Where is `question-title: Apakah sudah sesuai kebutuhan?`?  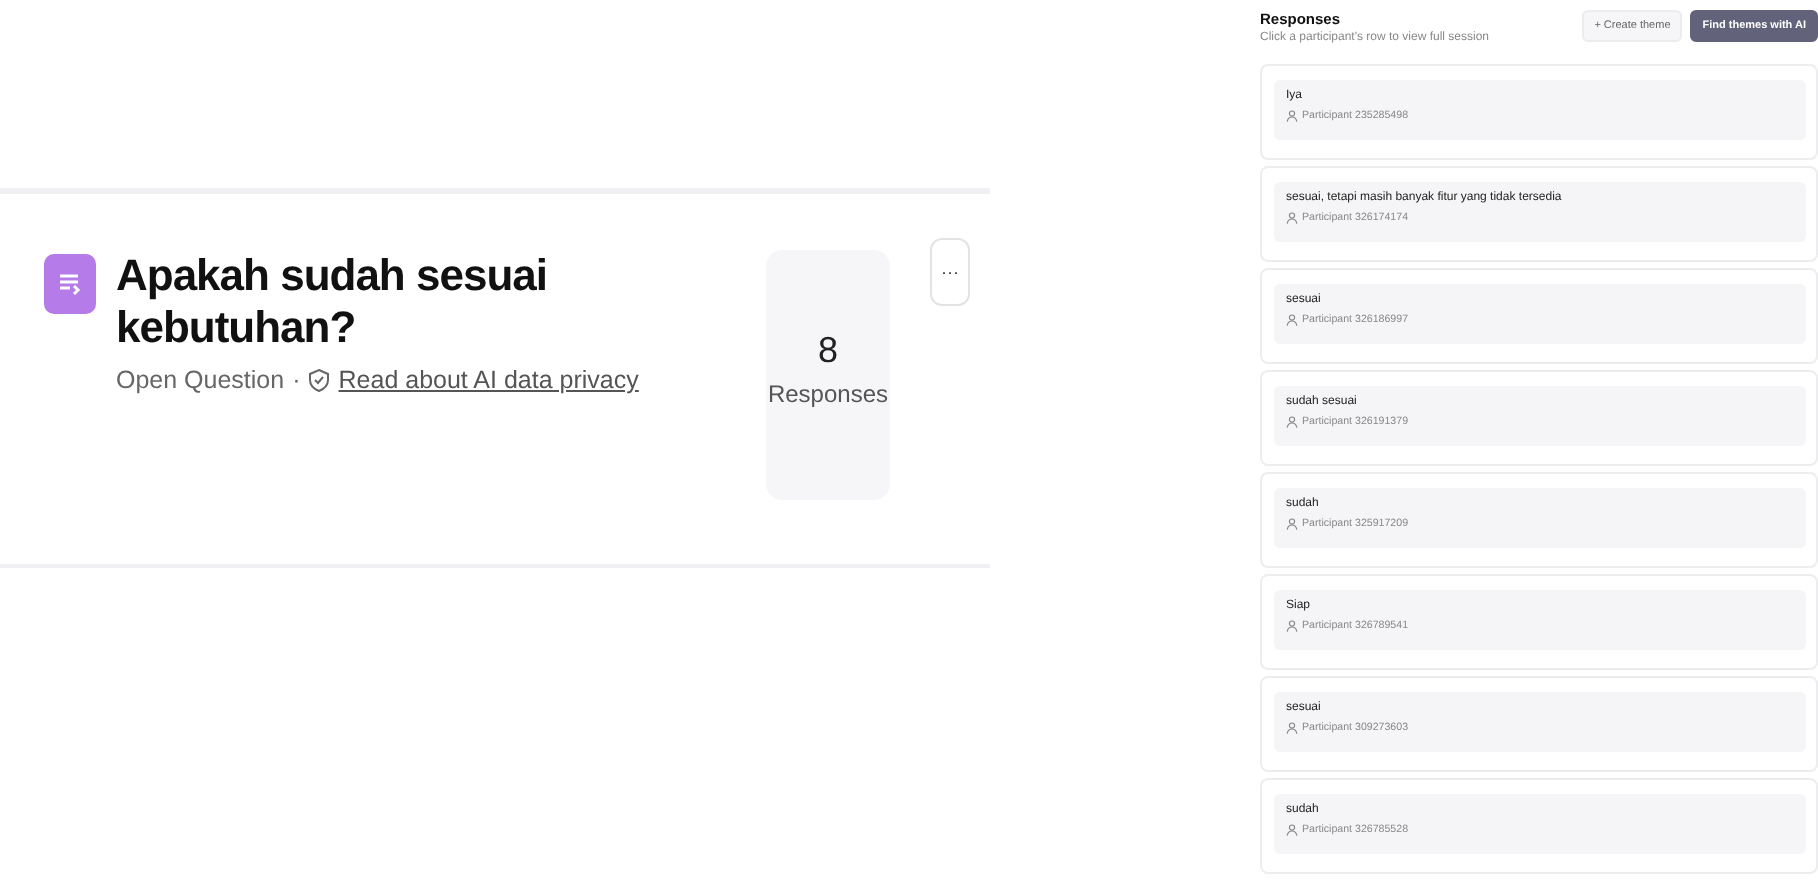 question-title: Apakah sudah sesuai kebutuhan? is located at coordinates (332, 302).